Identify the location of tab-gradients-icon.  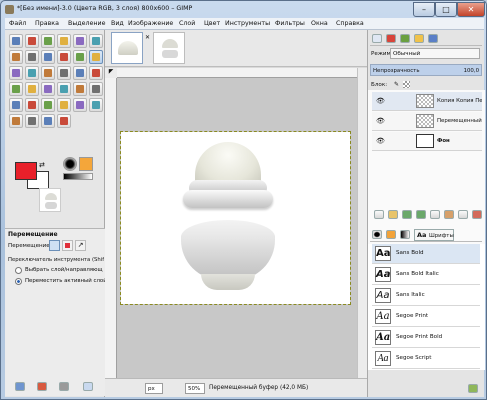
(405, 234).